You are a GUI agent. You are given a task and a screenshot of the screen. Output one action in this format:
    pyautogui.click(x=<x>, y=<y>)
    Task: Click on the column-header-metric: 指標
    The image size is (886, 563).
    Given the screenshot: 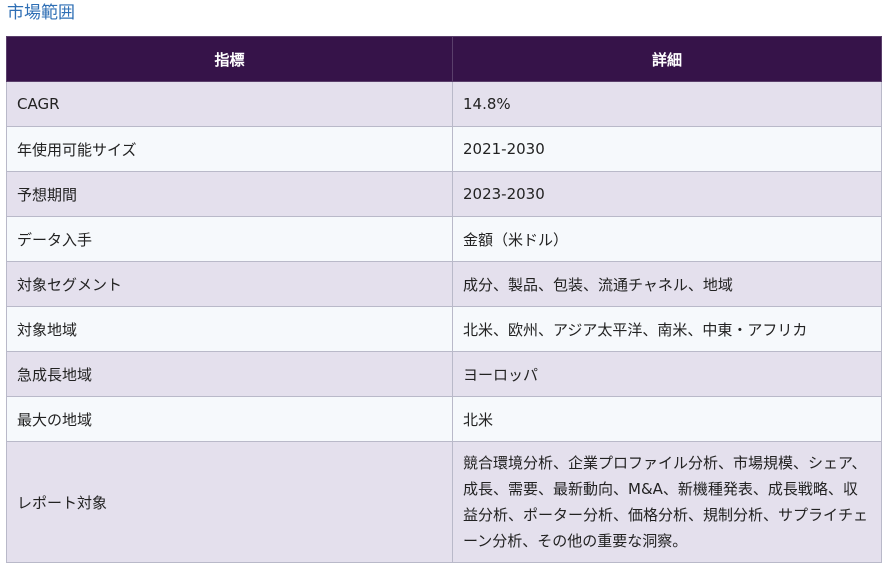 What is the action you would take?
    pyautogui.click(x=229, y=59)
    